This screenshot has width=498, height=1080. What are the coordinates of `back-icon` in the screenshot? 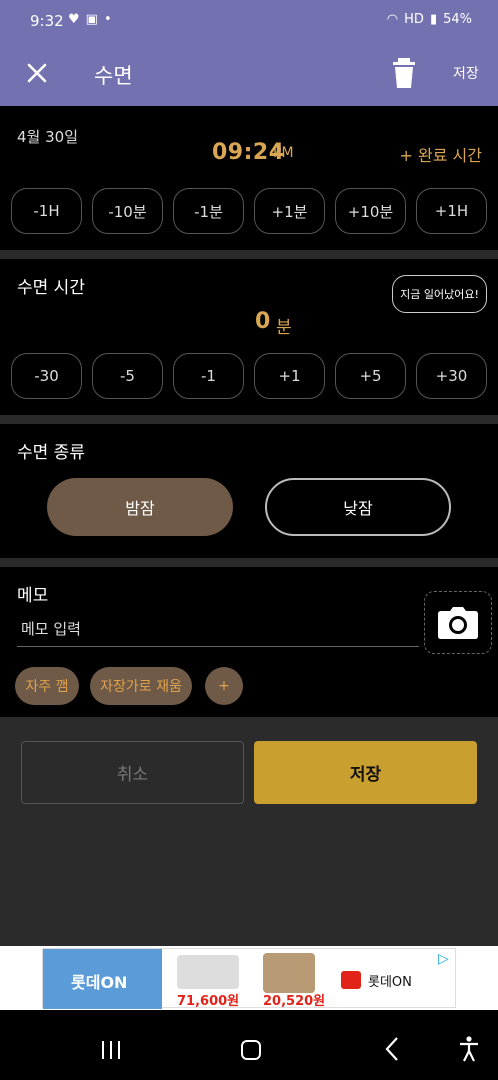 It's located at (392, 1049).